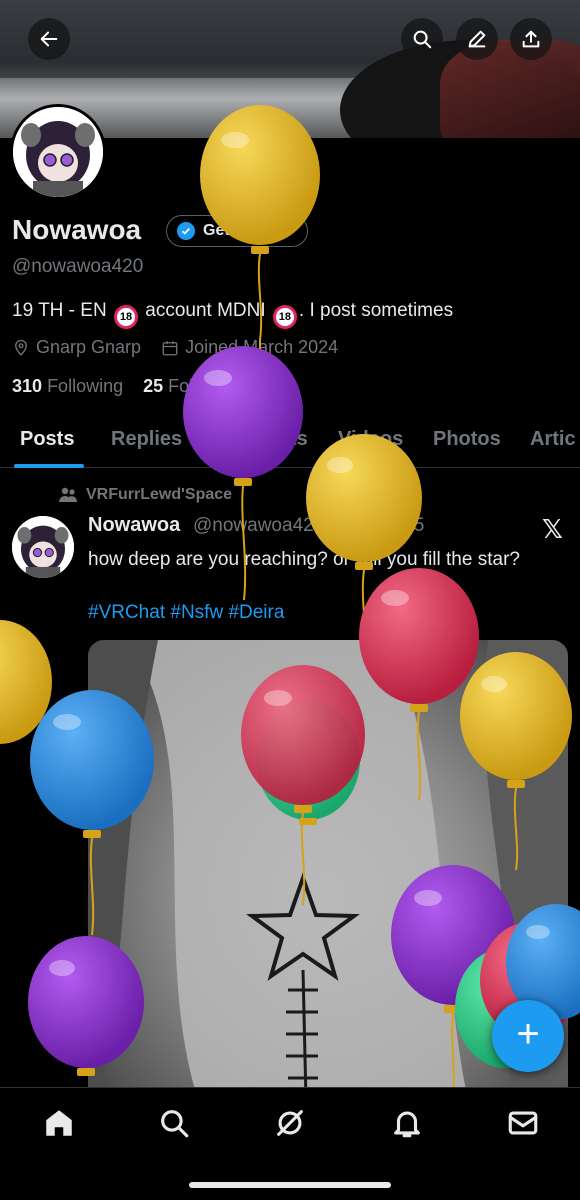  I want to click on location-pin-icon, so click(21, 347).